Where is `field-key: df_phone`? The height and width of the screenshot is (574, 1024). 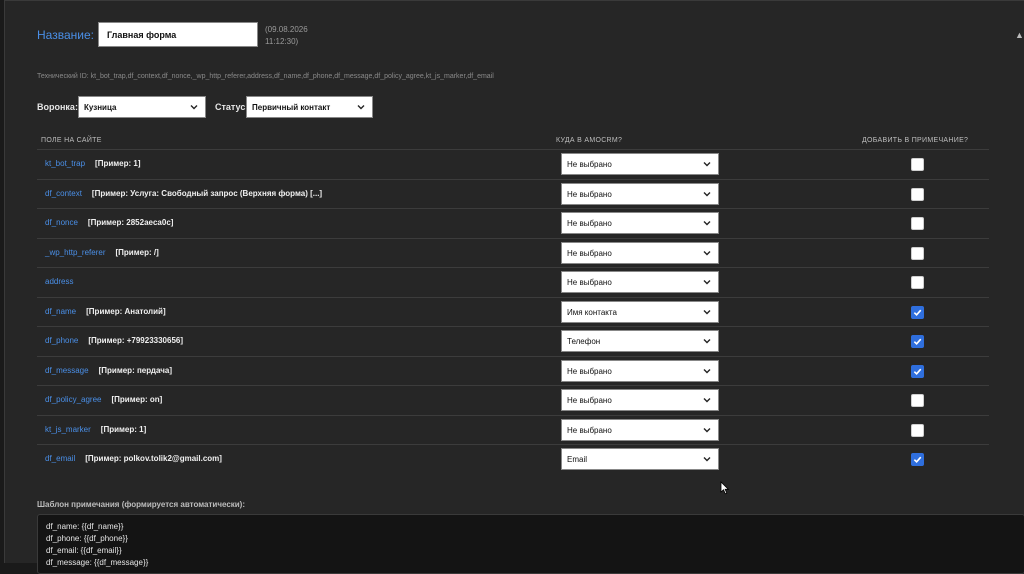 field-key: df_phone is located at coordinates (62, 340).